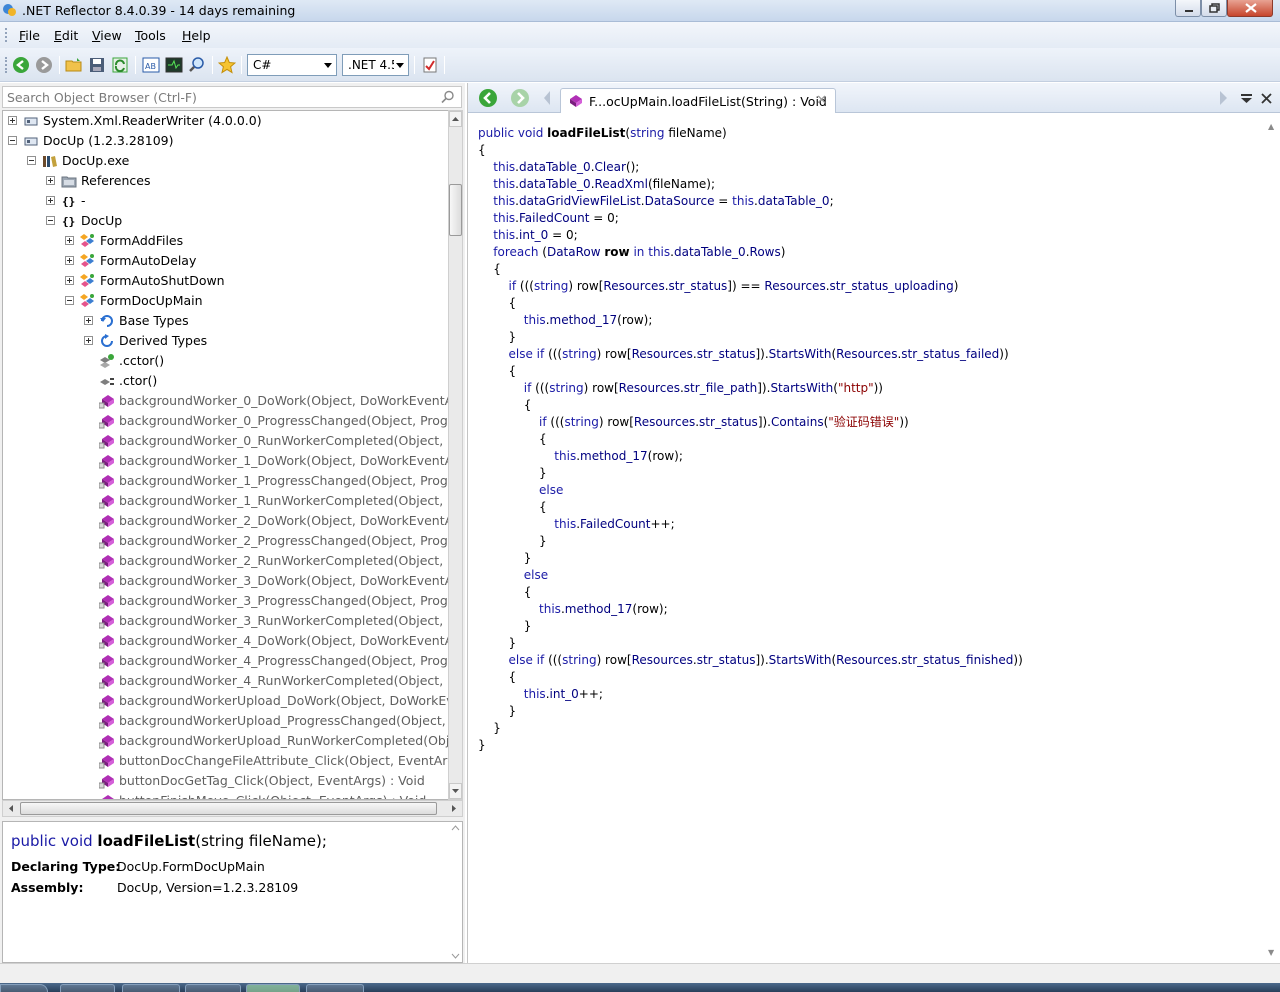  I want to click on tree-horizontal-scrollbar, so click(232, 808).